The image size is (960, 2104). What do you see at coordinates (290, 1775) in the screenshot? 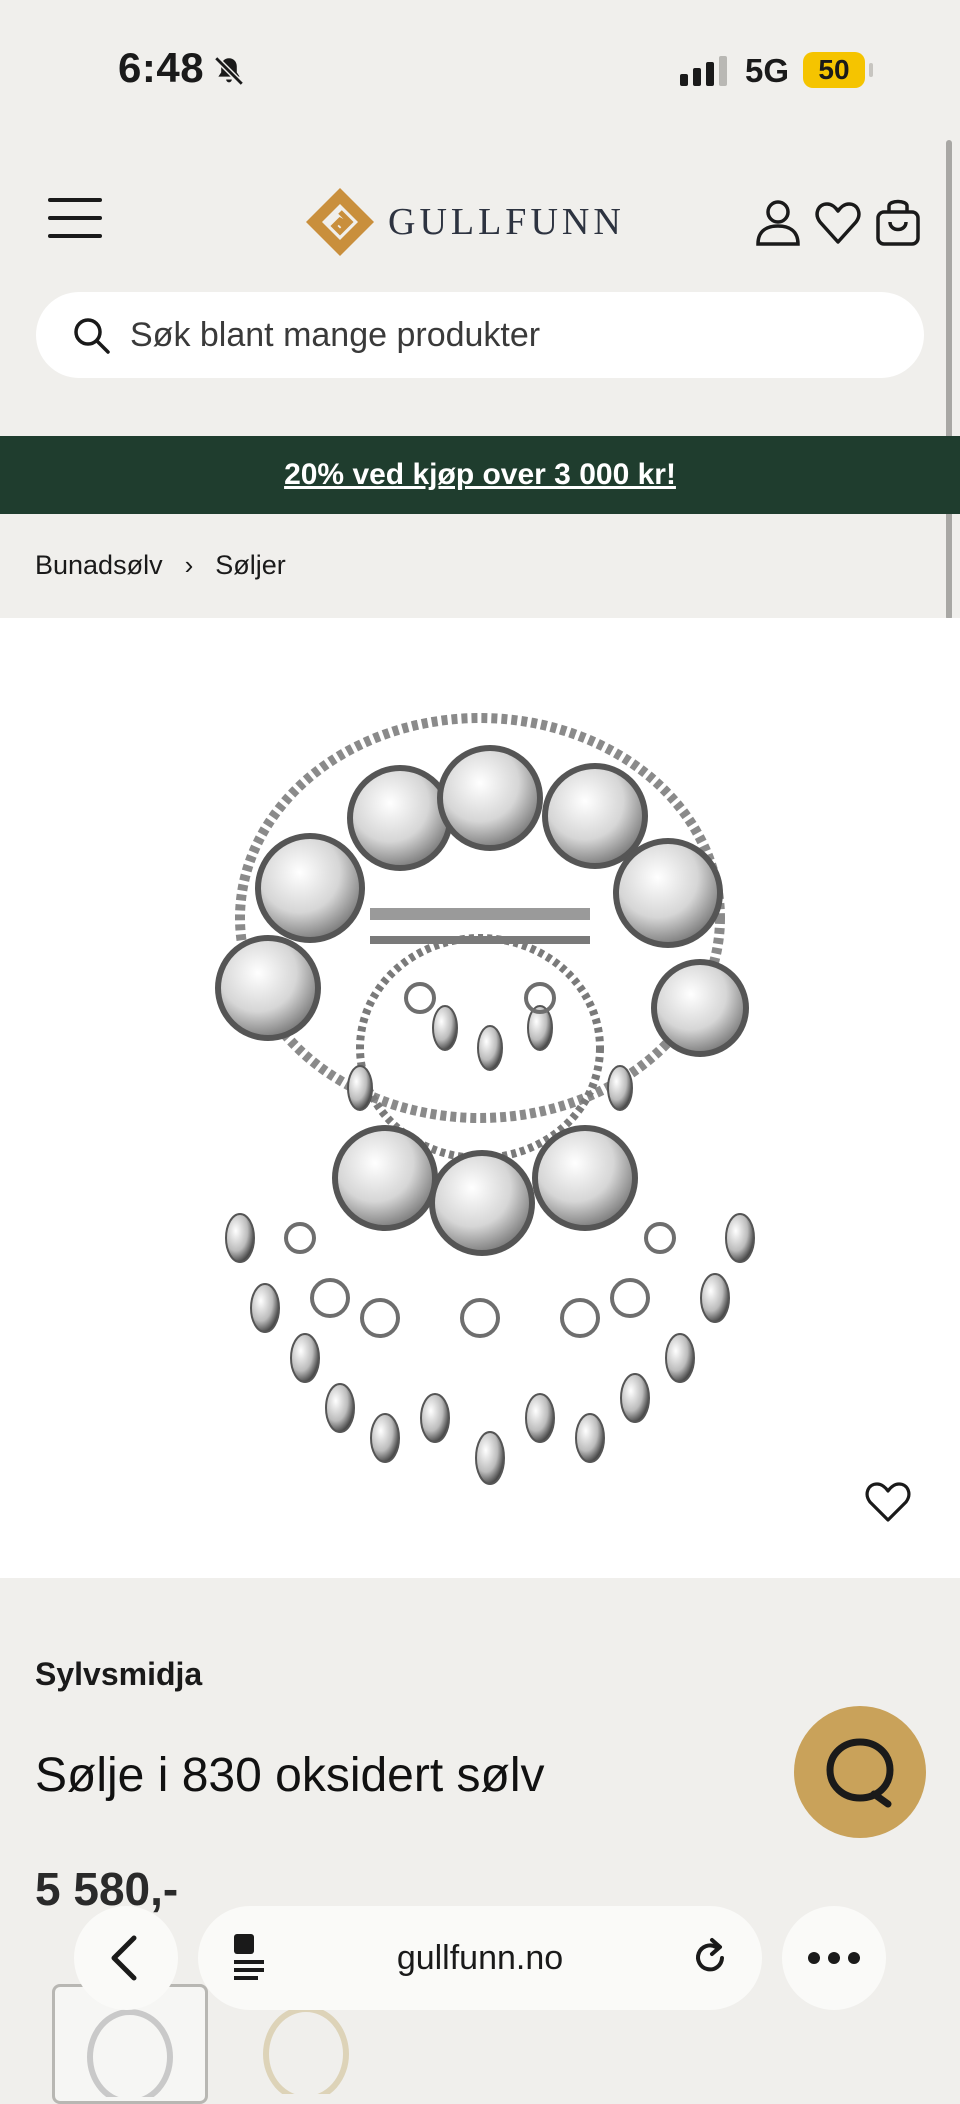
I see `product-title: Sølje i 830 oksidert sølv` at bounding box center [290, 1775].